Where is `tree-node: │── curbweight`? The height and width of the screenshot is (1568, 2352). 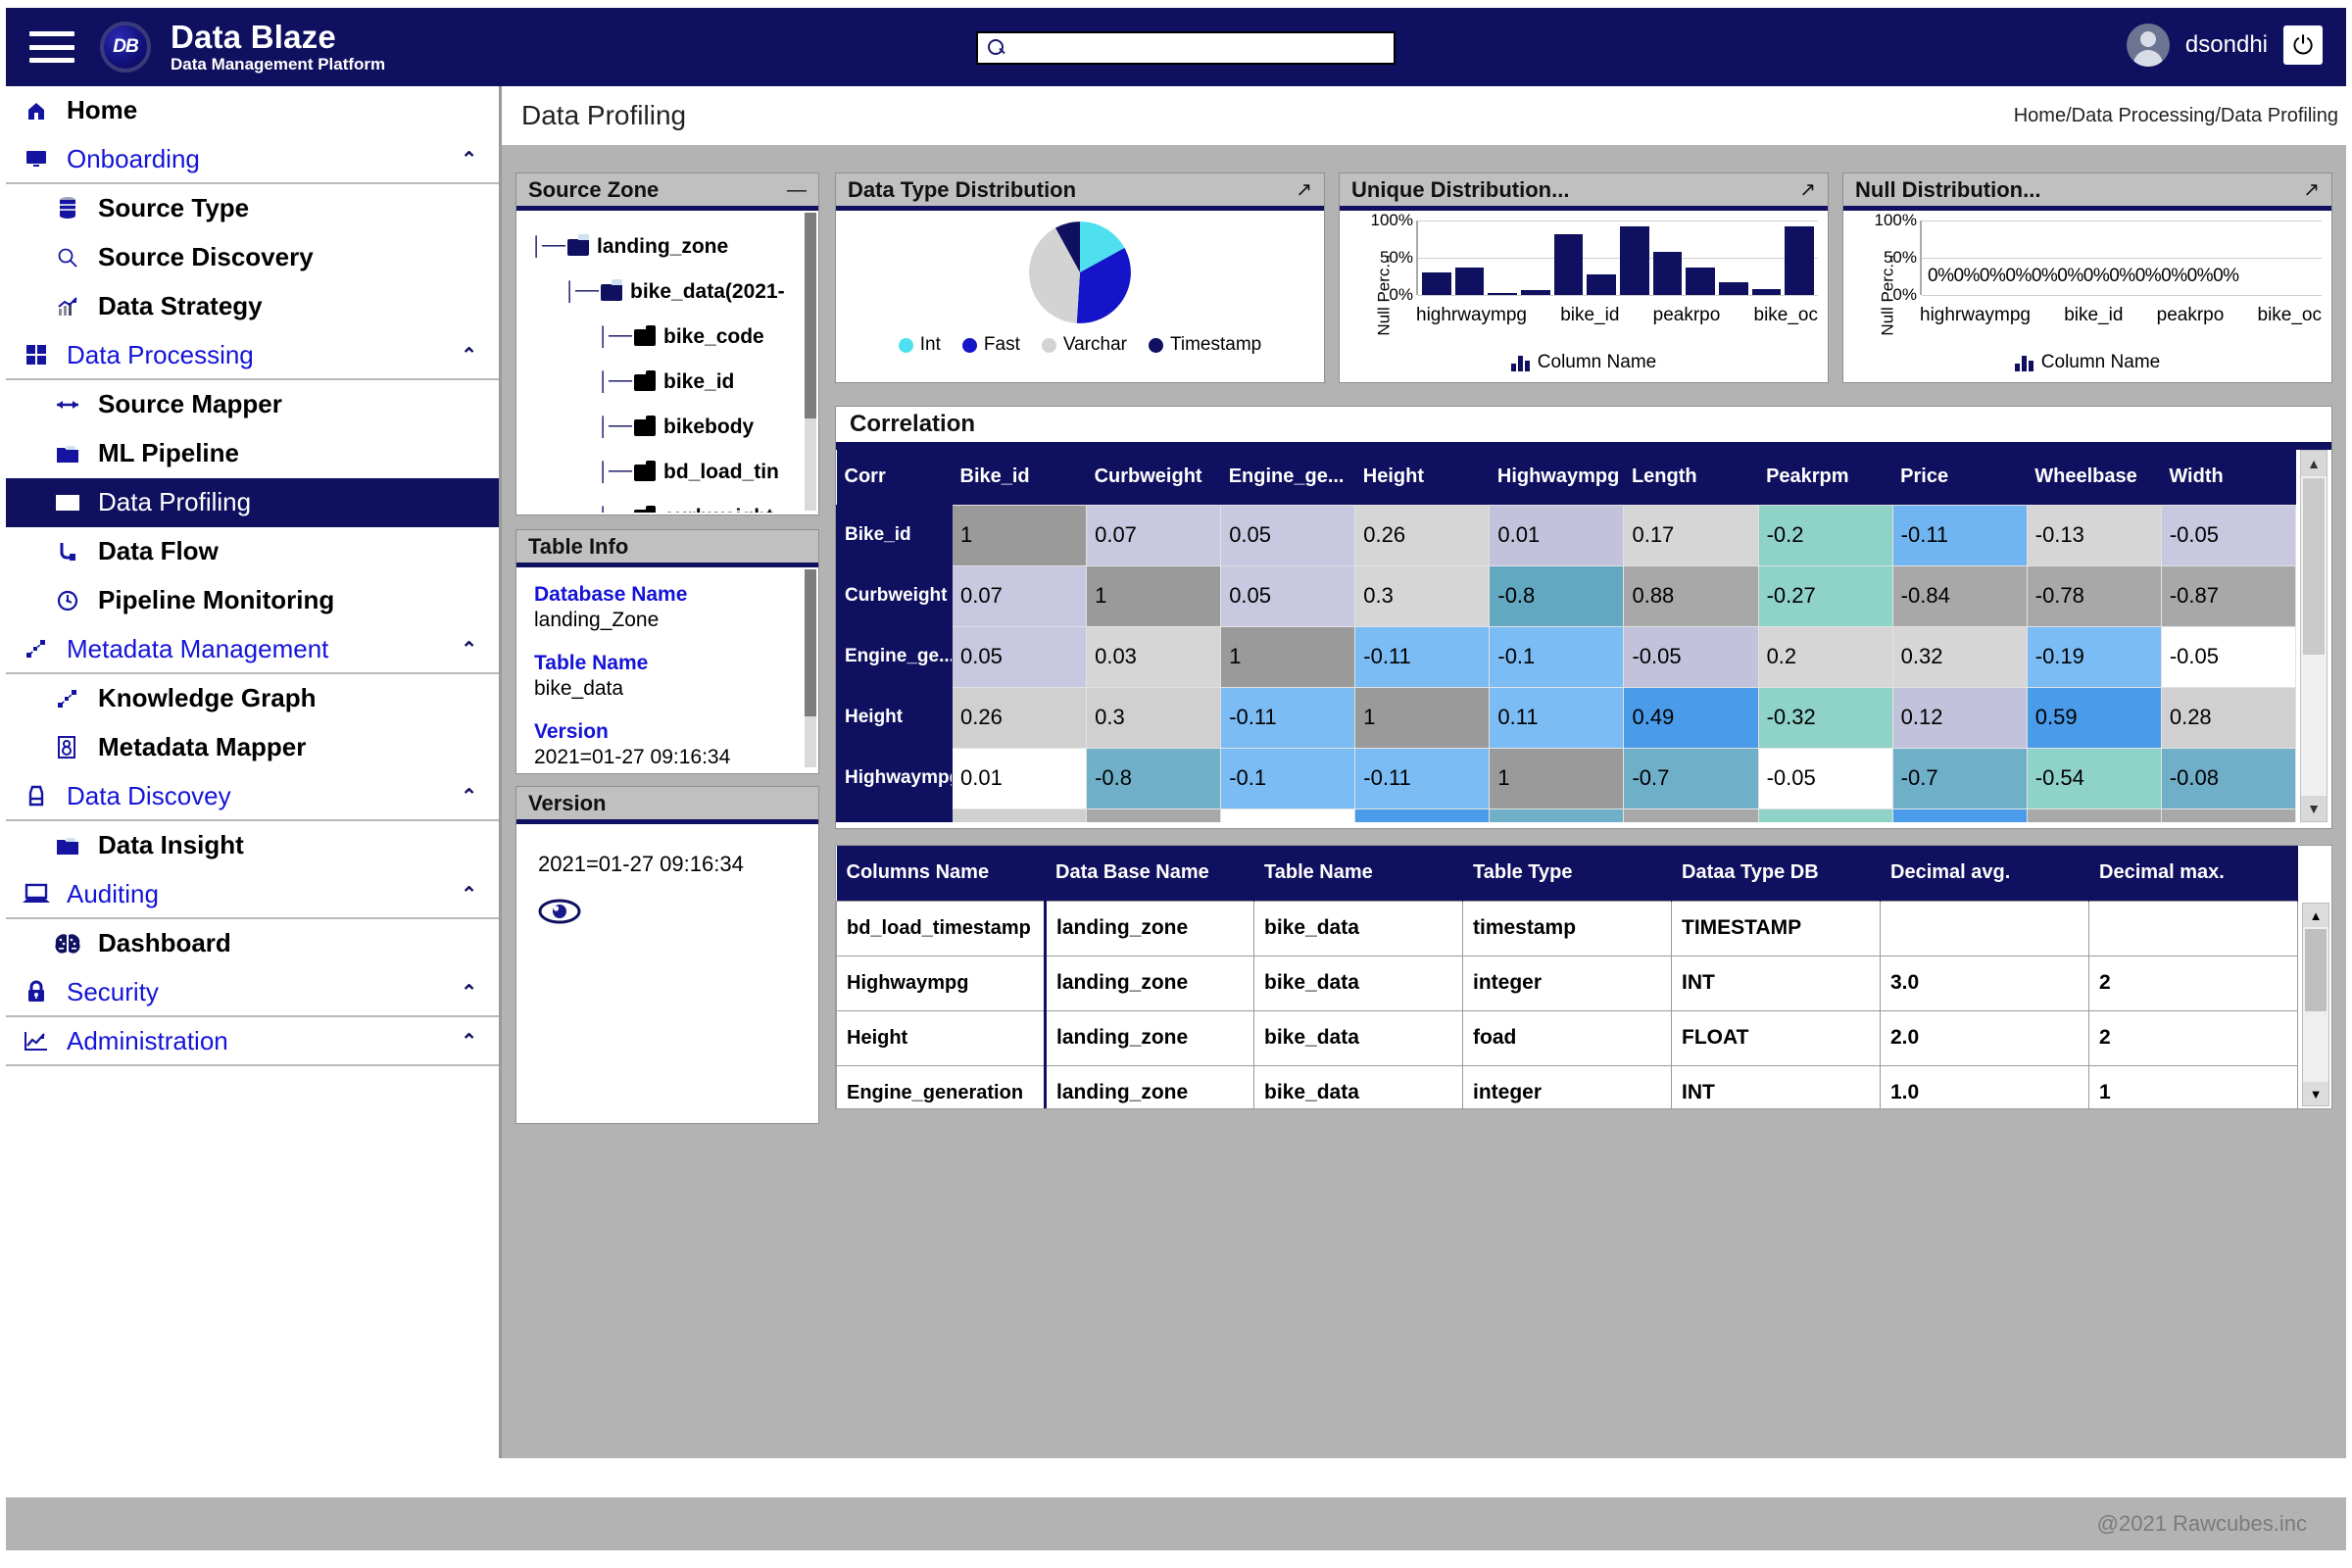
tree-node: │── curbweight is located at coordinates (667, 504).